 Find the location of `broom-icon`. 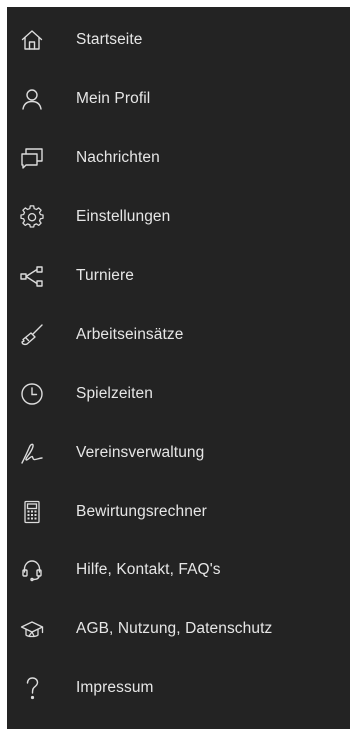

broom-icon is located at coordinates (32, 335).